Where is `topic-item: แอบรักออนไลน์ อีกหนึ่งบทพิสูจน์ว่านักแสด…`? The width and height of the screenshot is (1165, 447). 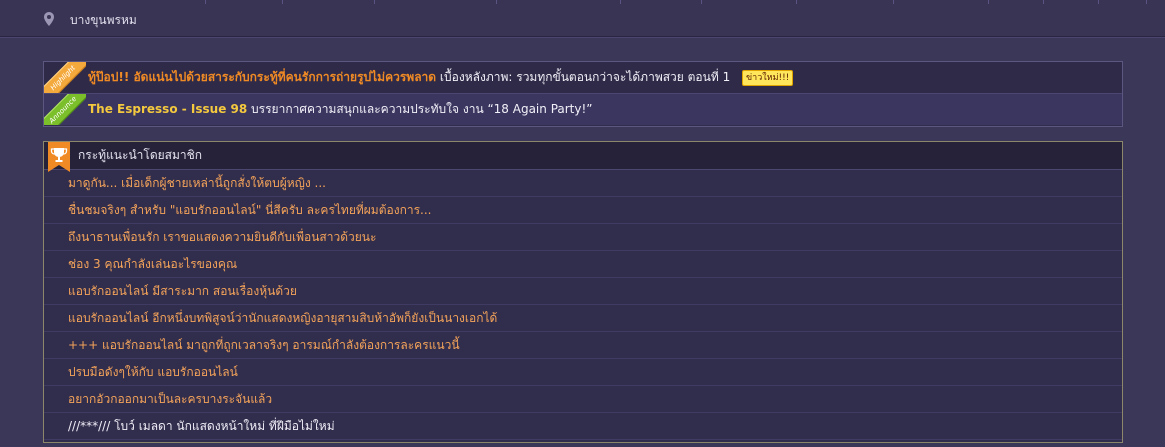 topic-item: แอบรักออนไลน์ อีกหนึ่งบทพิสูจน์ว่านักแสด… is located at coordinates (583, 318).